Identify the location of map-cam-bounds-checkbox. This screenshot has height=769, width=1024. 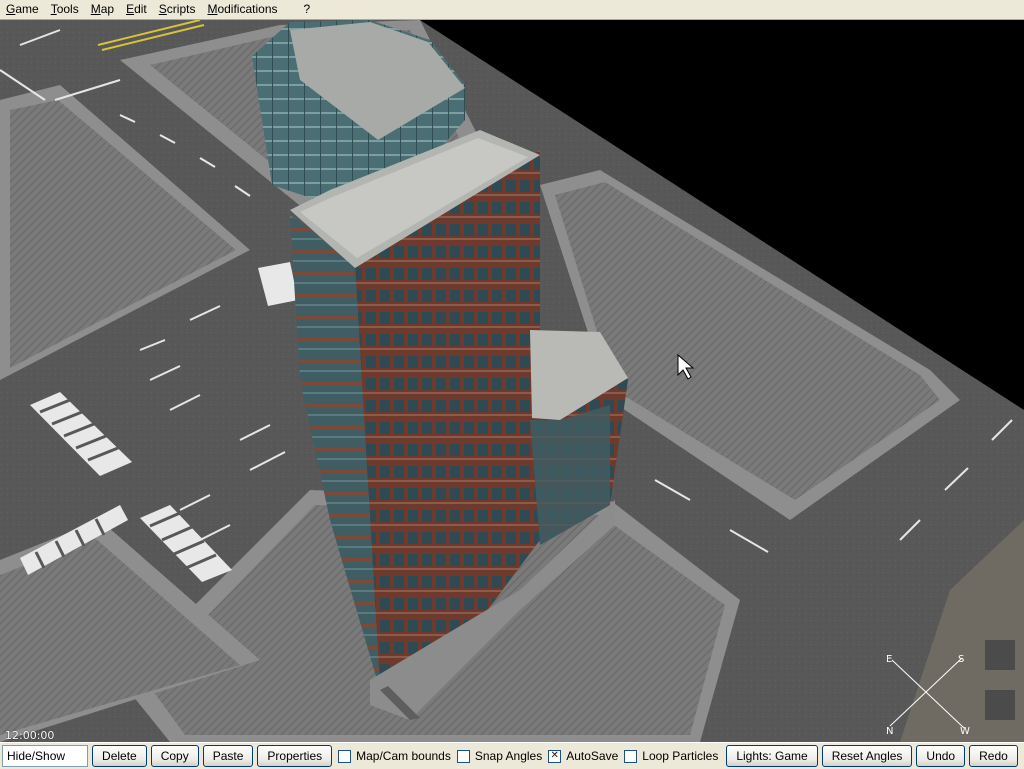
(345, 756).